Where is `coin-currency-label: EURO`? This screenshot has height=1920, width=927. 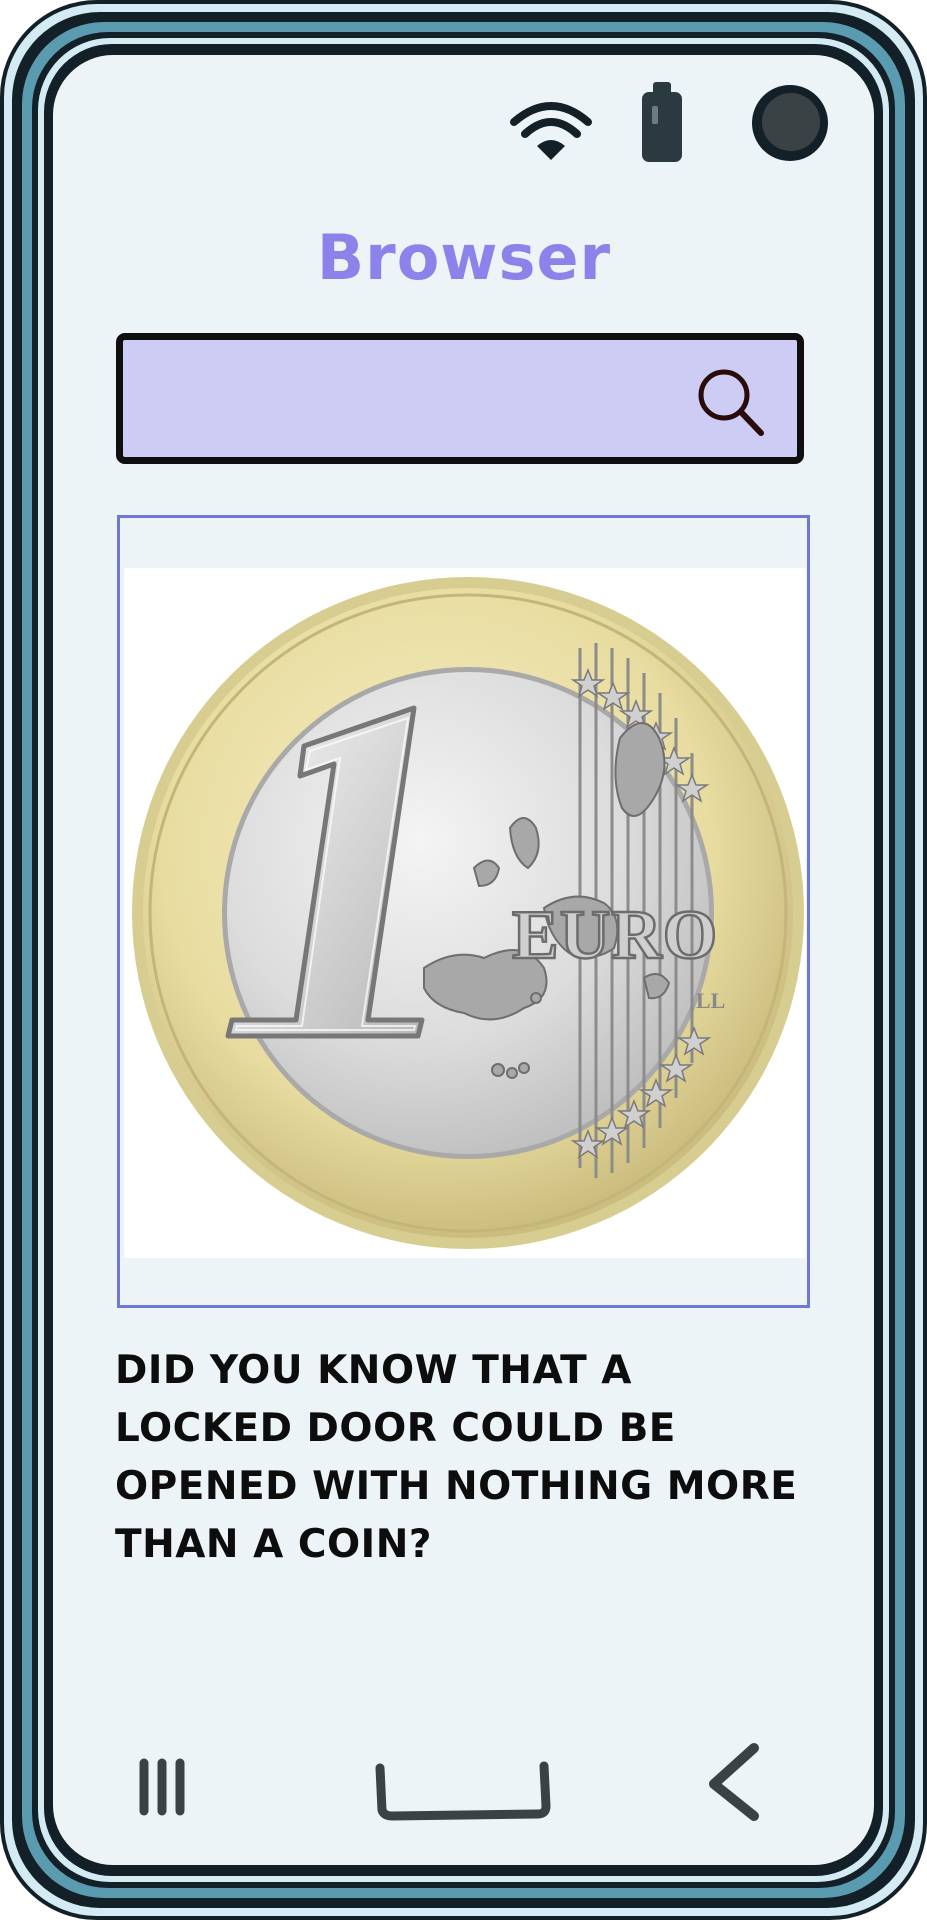 coin-currency-label: EURO is located at coordinates (615, 935).